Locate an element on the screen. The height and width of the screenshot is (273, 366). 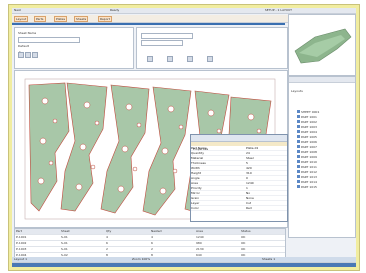
table-cell: P-1001 is located at coordinates (21, 237).